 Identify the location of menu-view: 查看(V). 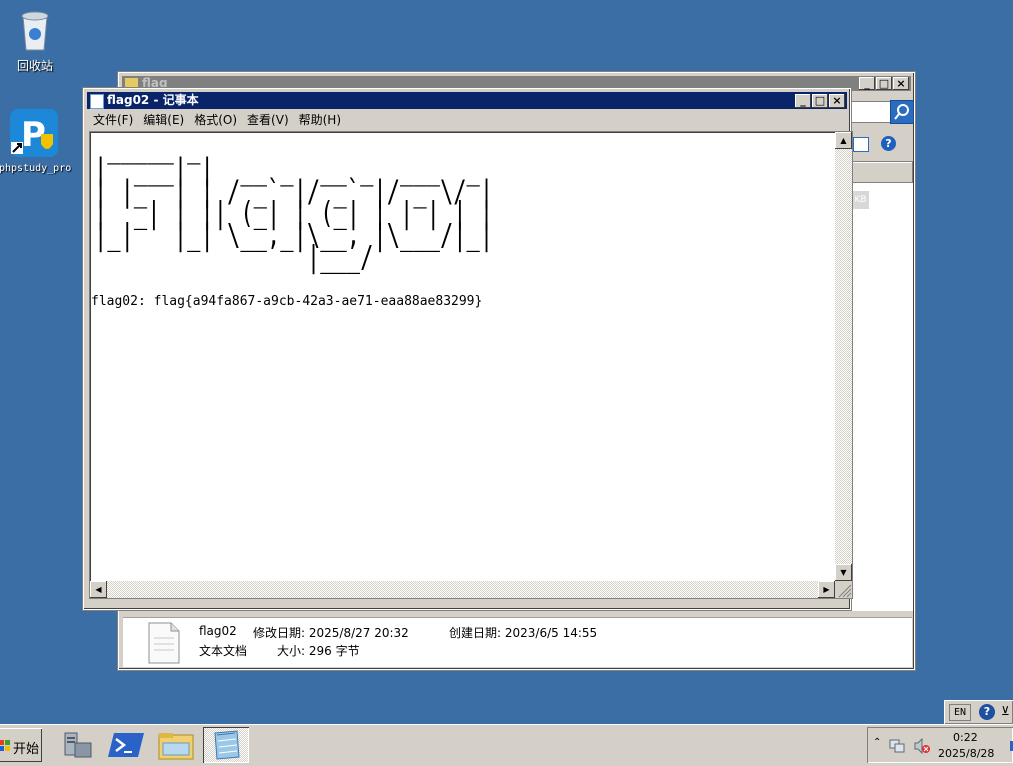
(268, 119).